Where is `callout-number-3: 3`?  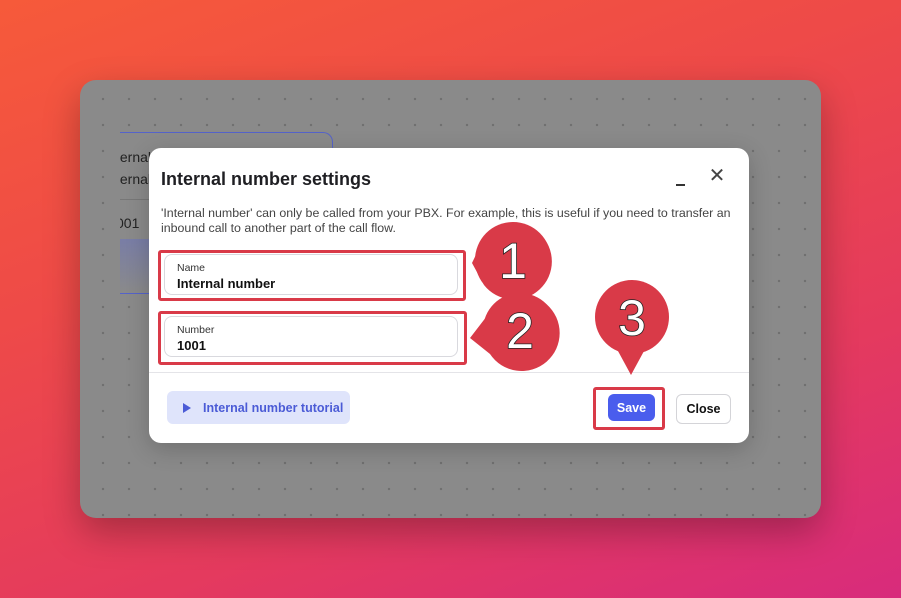
callout-number-3: 3 is located at coordinates (632, 318).